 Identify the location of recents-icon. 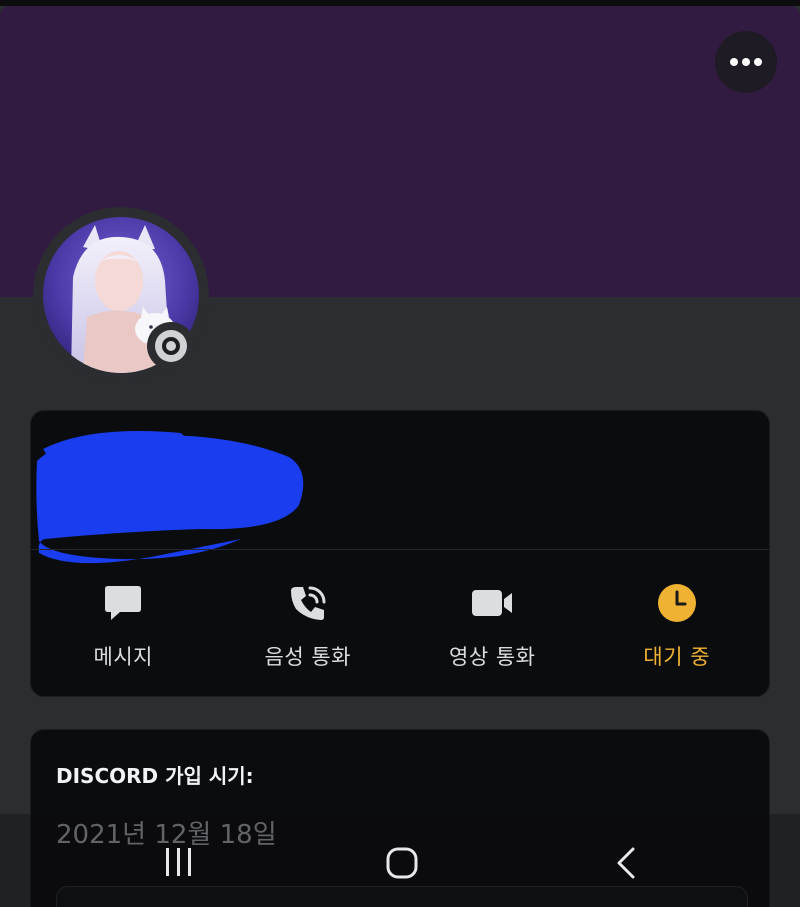
(179, 864).